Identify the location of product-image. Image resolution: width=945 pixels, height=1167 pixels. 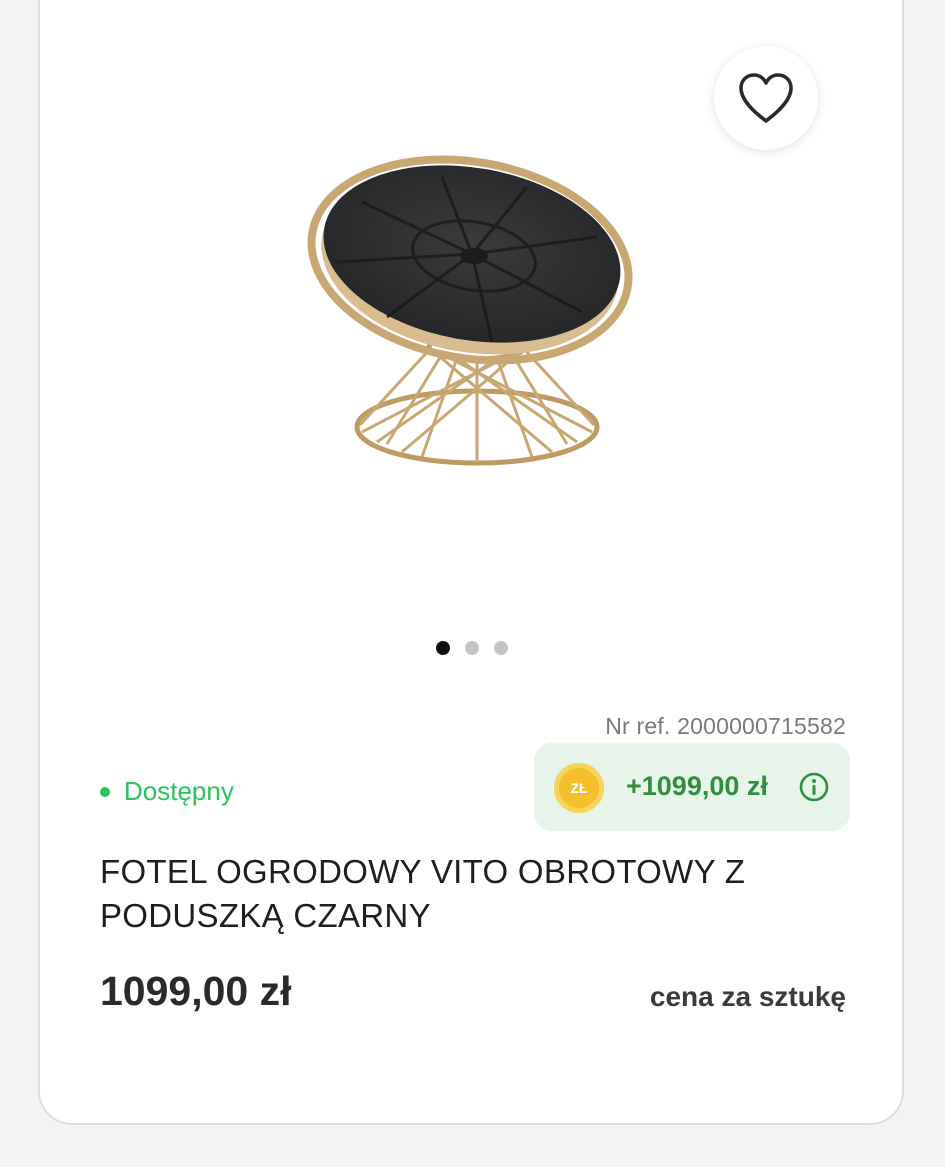
(472, 322).